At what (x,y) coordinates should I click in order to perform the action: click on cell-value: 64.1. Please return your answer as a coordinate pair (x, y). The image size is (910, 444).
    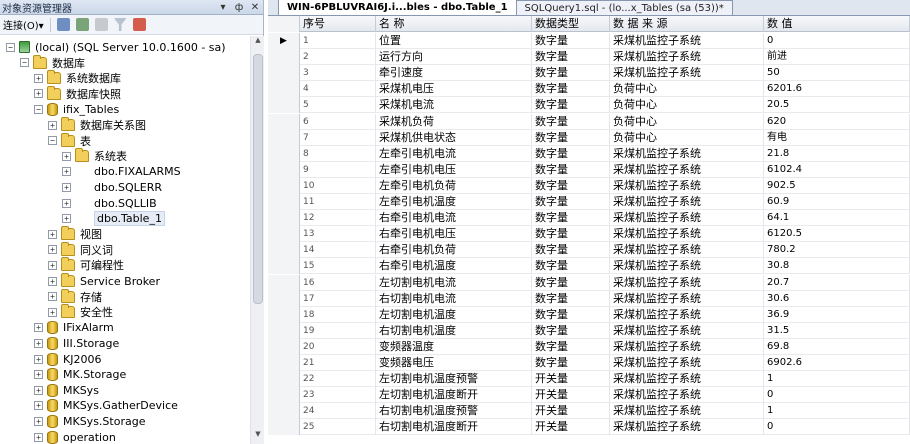
    Looking at the image, I should click on (837, 218).